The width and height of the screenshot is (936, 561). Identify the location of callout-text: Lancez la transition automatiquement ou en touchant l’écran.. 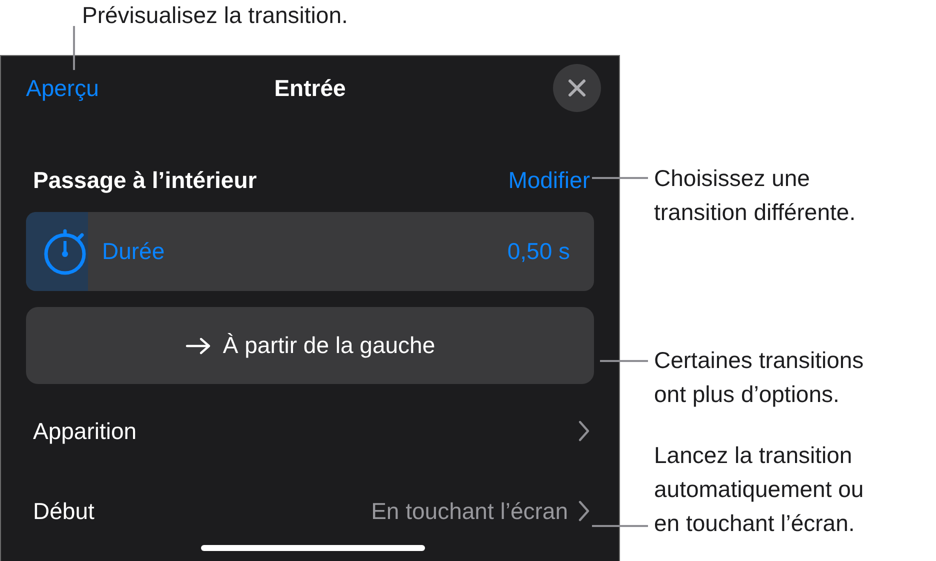
(759, 489).